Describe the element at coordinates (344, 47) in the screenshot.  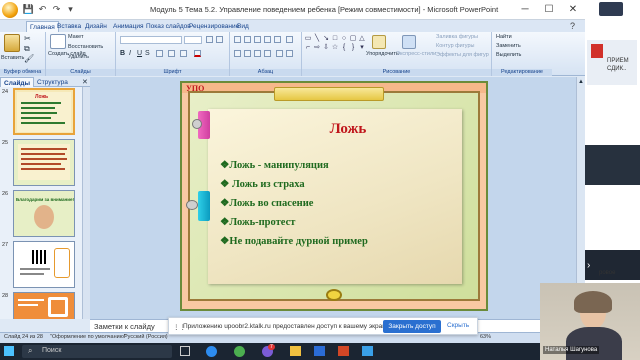
I see `brace-shape-icon: {` at that location.